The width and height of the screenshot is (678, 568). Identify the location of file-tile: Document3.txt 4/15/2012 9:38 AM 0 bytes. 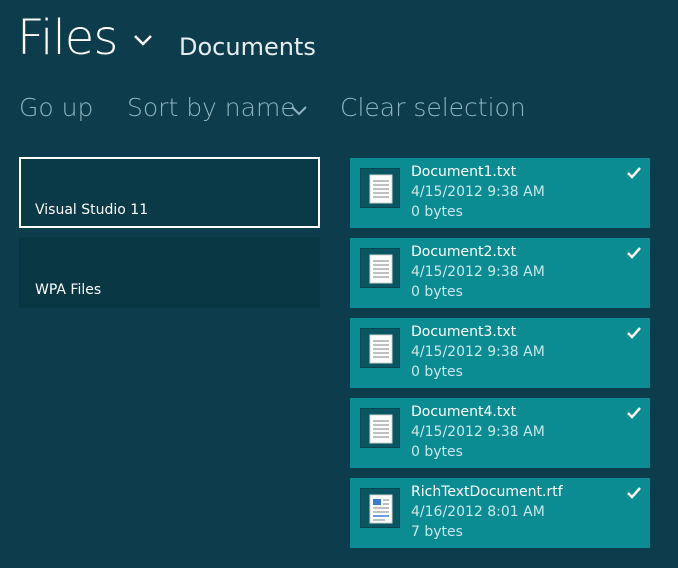
(500, 353).